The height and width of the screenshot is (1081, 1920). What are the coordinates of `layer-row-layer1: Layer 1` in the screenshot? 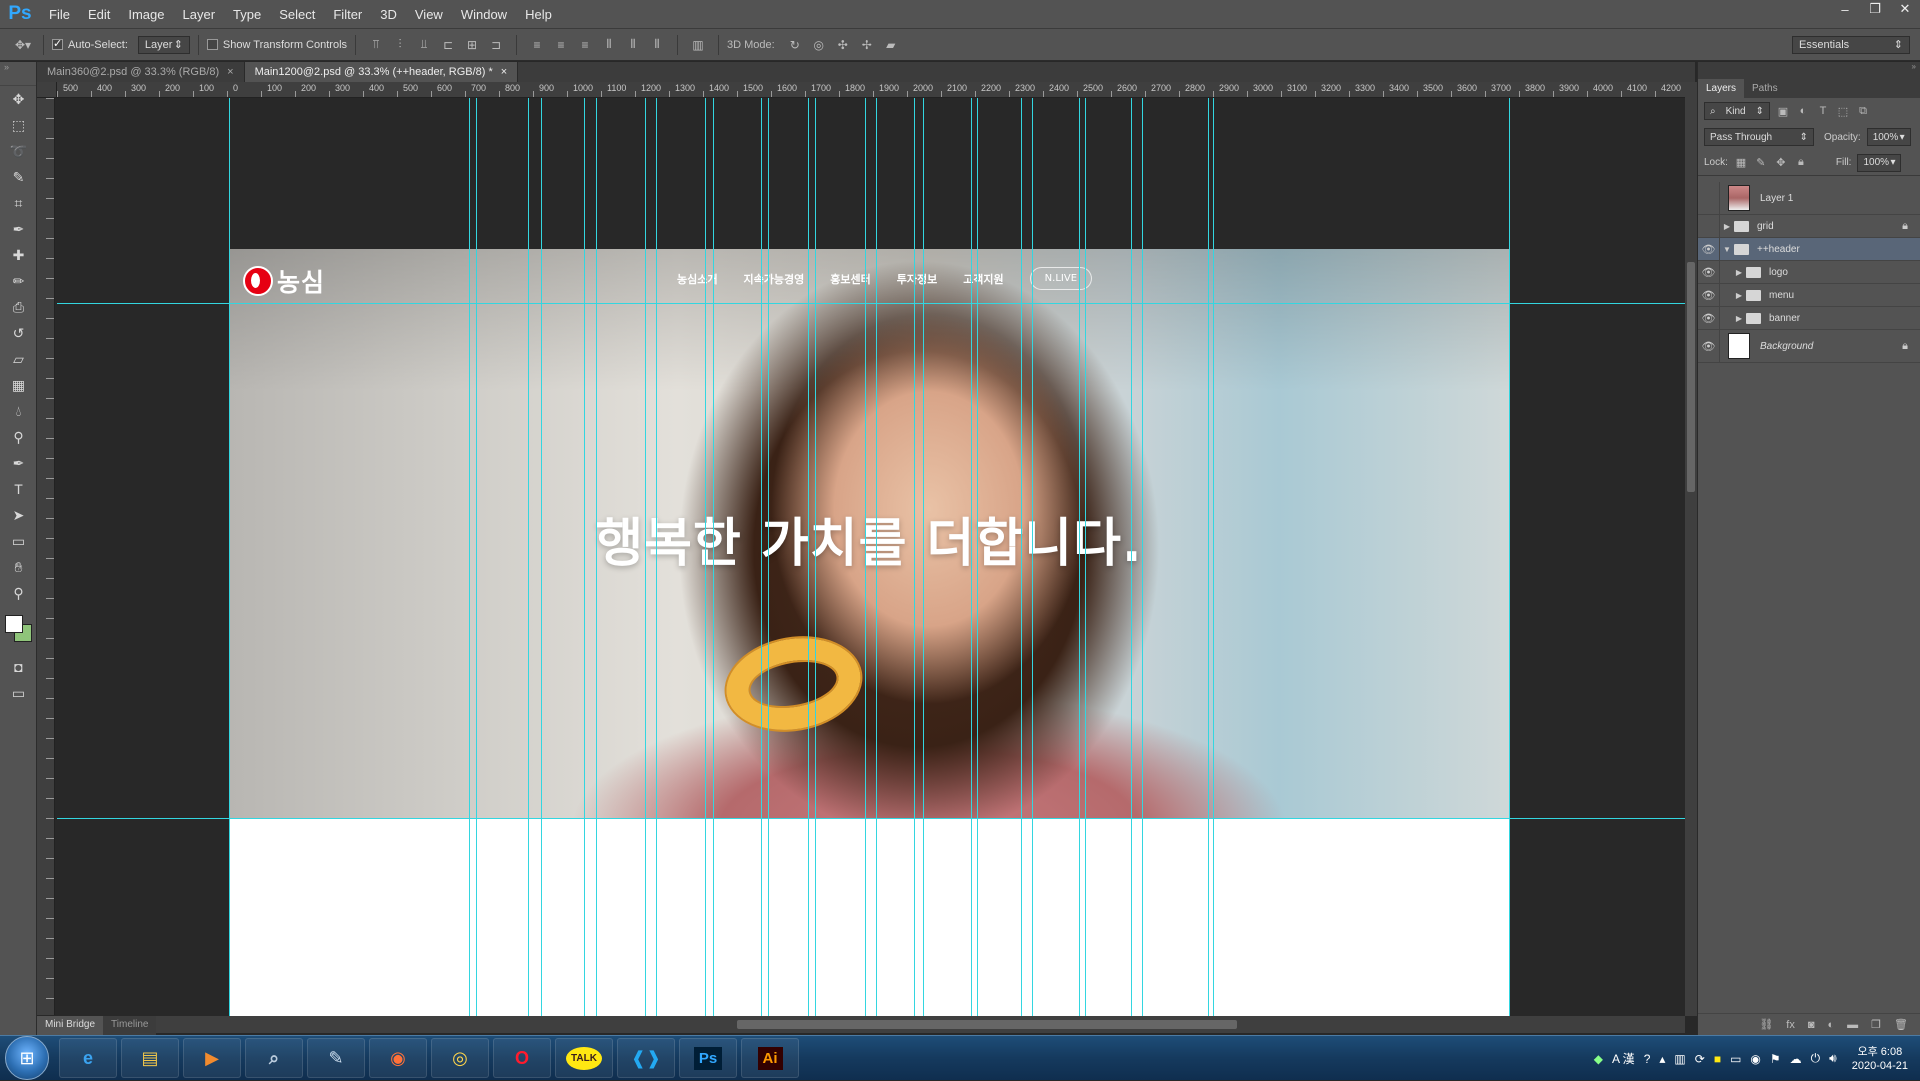 It's located at (1809, 198).